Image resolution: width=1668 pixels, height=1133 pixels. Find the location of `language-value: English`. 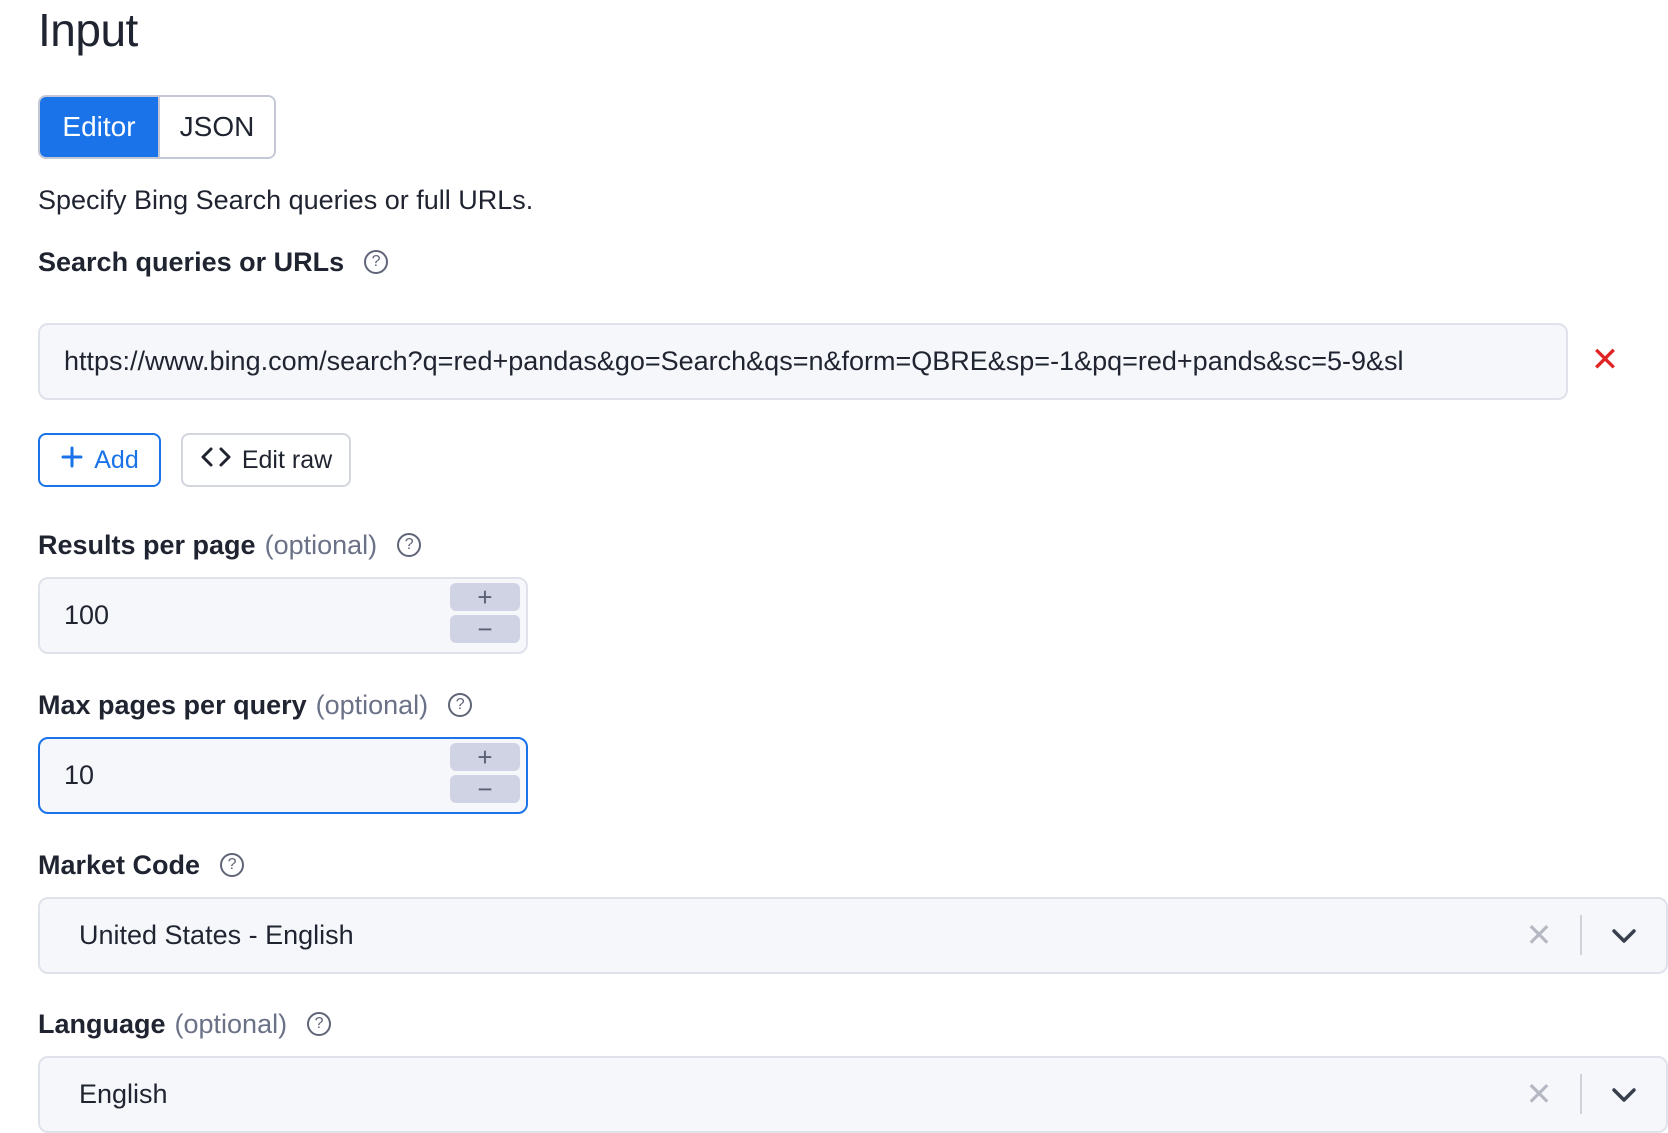

language-value: English is located at coordinates (123, 1094).